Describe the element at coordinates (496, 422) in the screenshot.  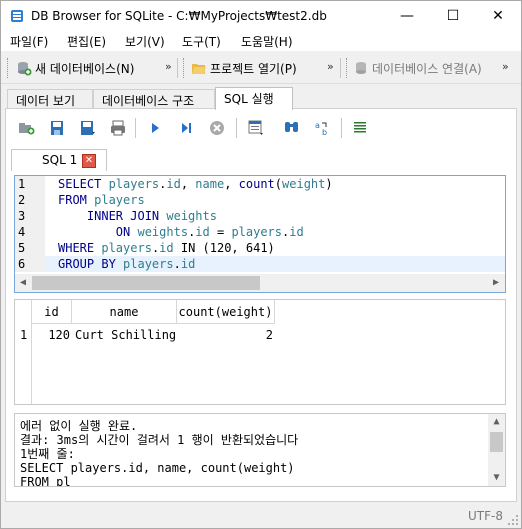
I see `scroll-up-icon: ▲` at that location.